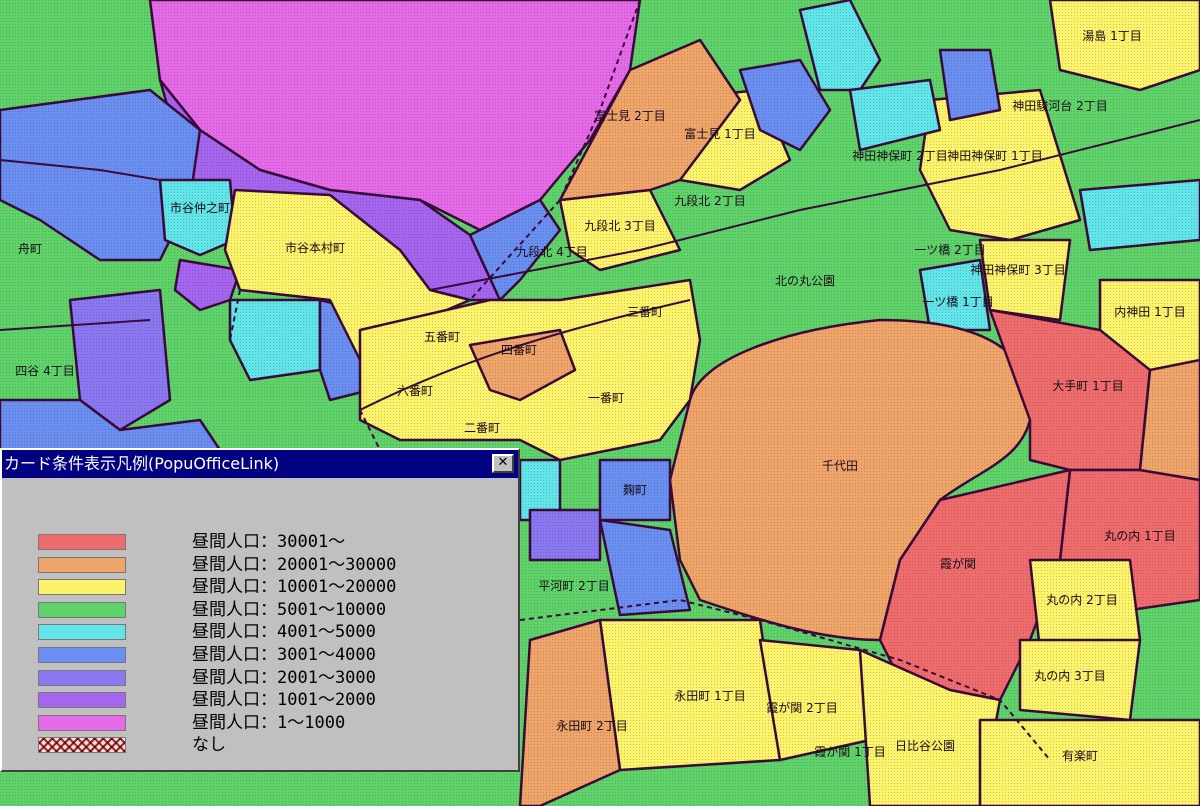 The image size is (1200, 806). Describe the element at coordinates (442, 337) in the screenshot. I see `label-gobancho: 五番町` at that location.